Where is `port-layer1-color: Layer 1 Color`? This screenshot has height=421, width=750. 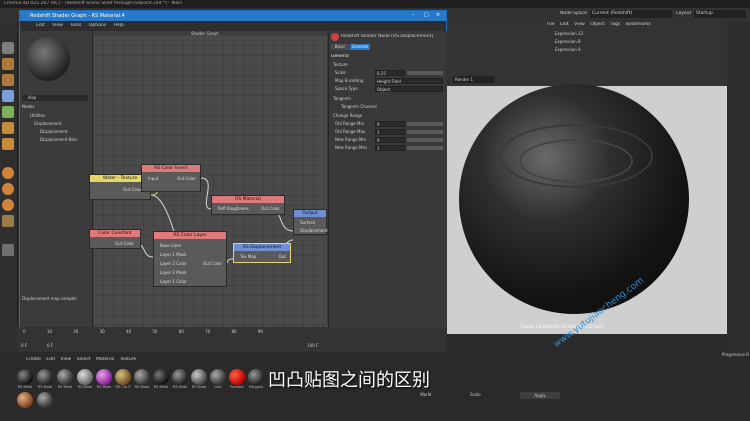 port-layer1-color: Layer 1 Color is located at coordinates (173, 281).